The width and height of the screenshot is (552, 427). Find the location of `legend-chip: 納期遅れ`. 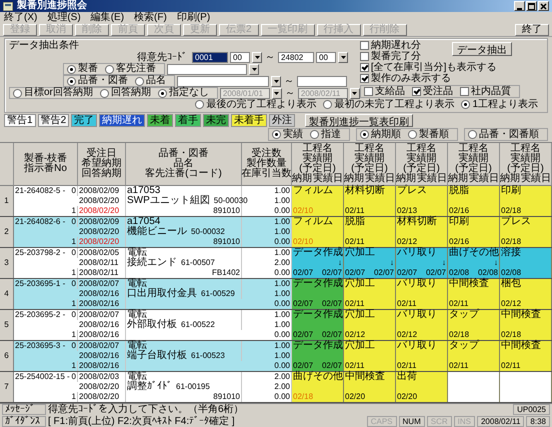

legend-chip: 納期遅れ is located at coordinates (122, 120).